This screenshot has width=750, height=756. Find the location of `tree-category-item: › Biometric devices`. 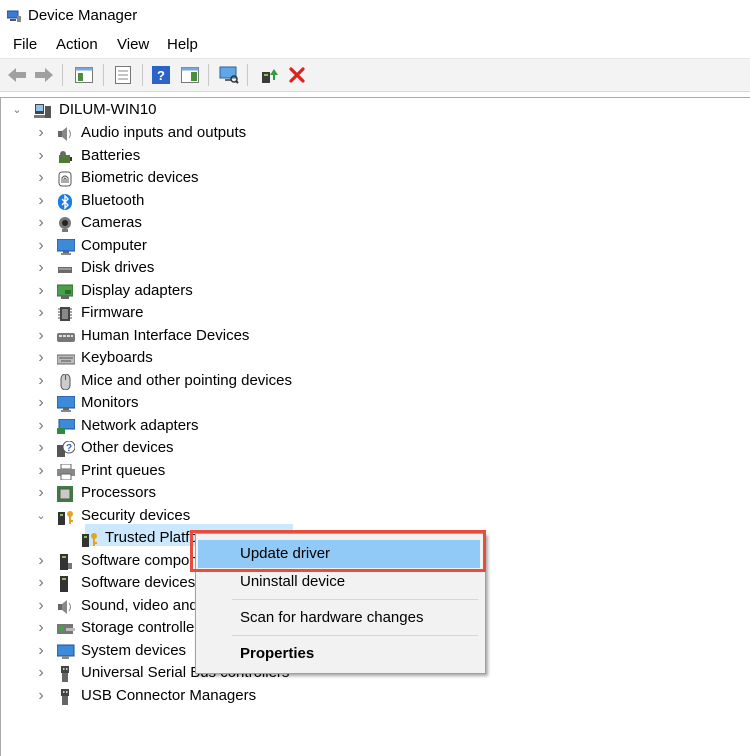

tree-category-item: › Biometric devices is located at coordinates (166, 178).